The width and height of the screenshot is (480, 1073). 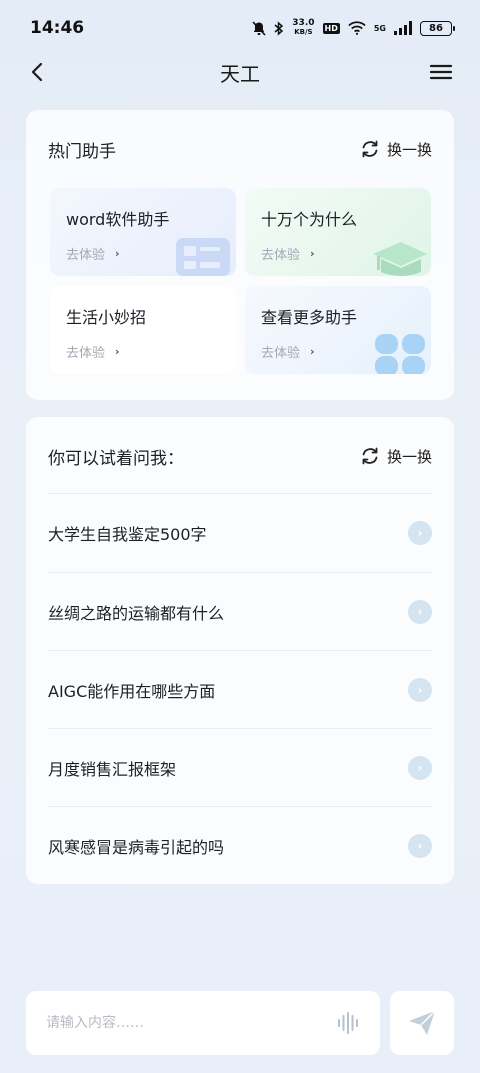 I want to click on net-speed: 33.0 KB/S, so click(x=303, y=28).